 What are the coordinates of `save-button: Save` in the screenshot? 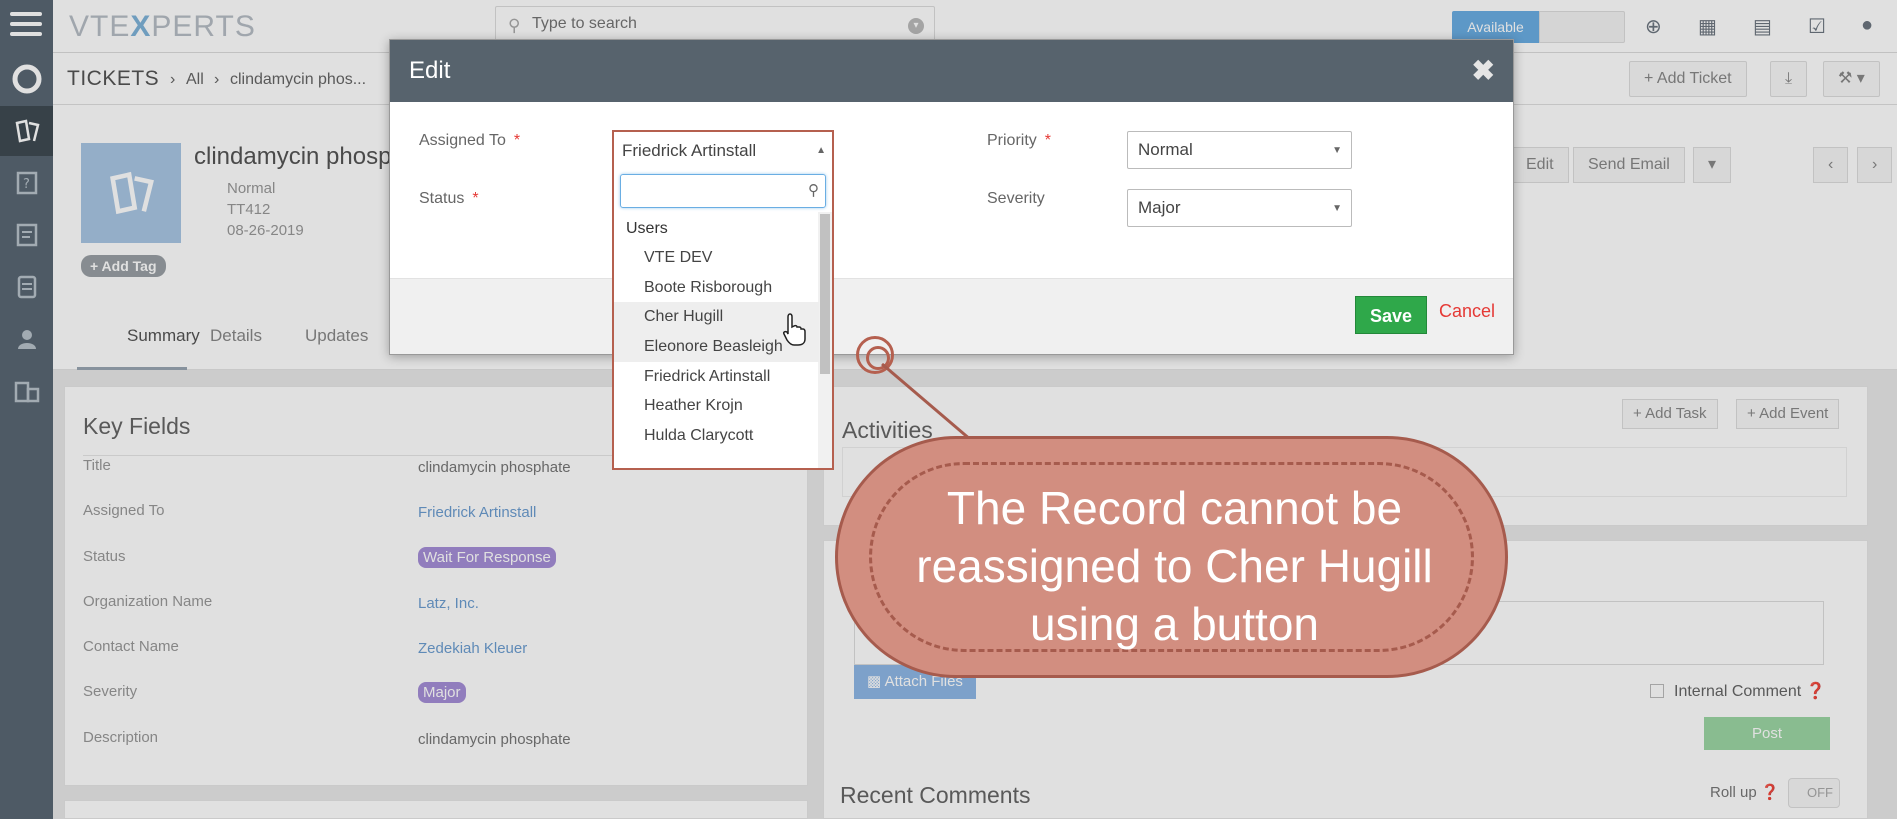 It's located at (1391, 315).